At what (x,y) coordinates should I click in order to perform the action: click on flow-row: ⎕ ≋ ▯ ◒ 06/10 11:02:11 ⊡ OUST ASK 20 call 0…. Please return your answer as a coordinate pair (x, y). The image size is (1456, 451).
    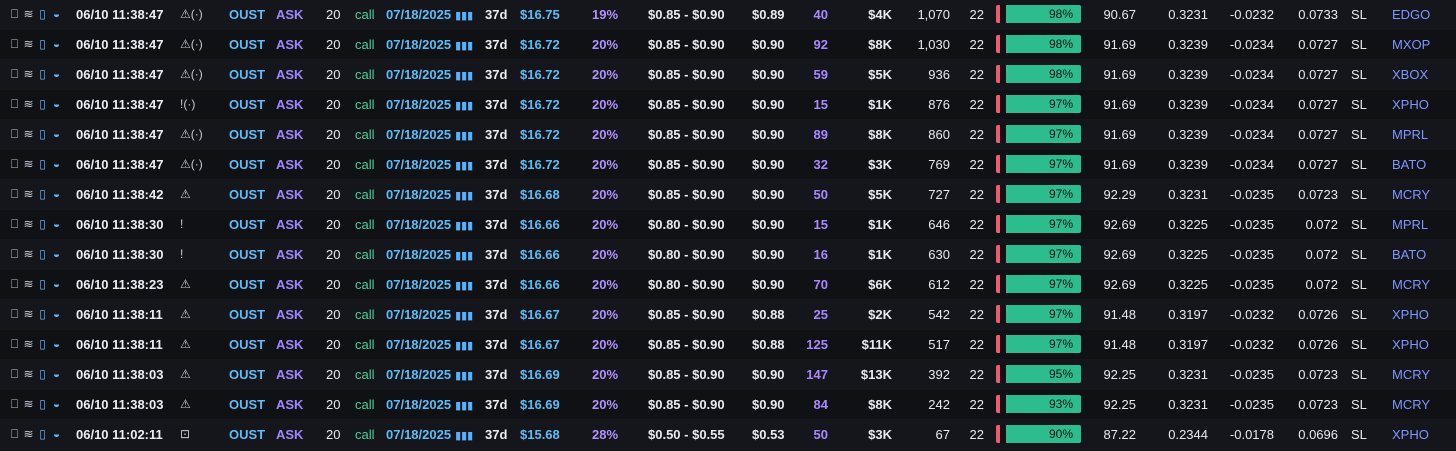
    Looking at the image, I should click on (728, 435).